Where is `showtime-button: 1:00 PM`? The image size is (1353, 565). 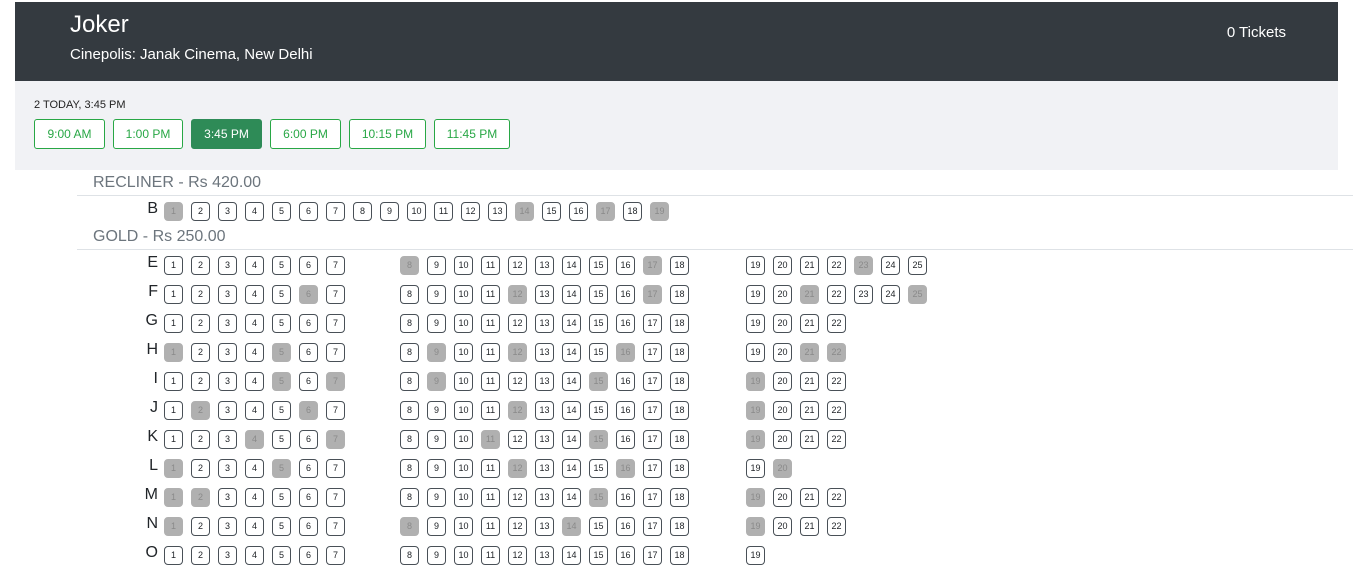
showtime-button: 1:00 PM is located at coordinates (148, 134).